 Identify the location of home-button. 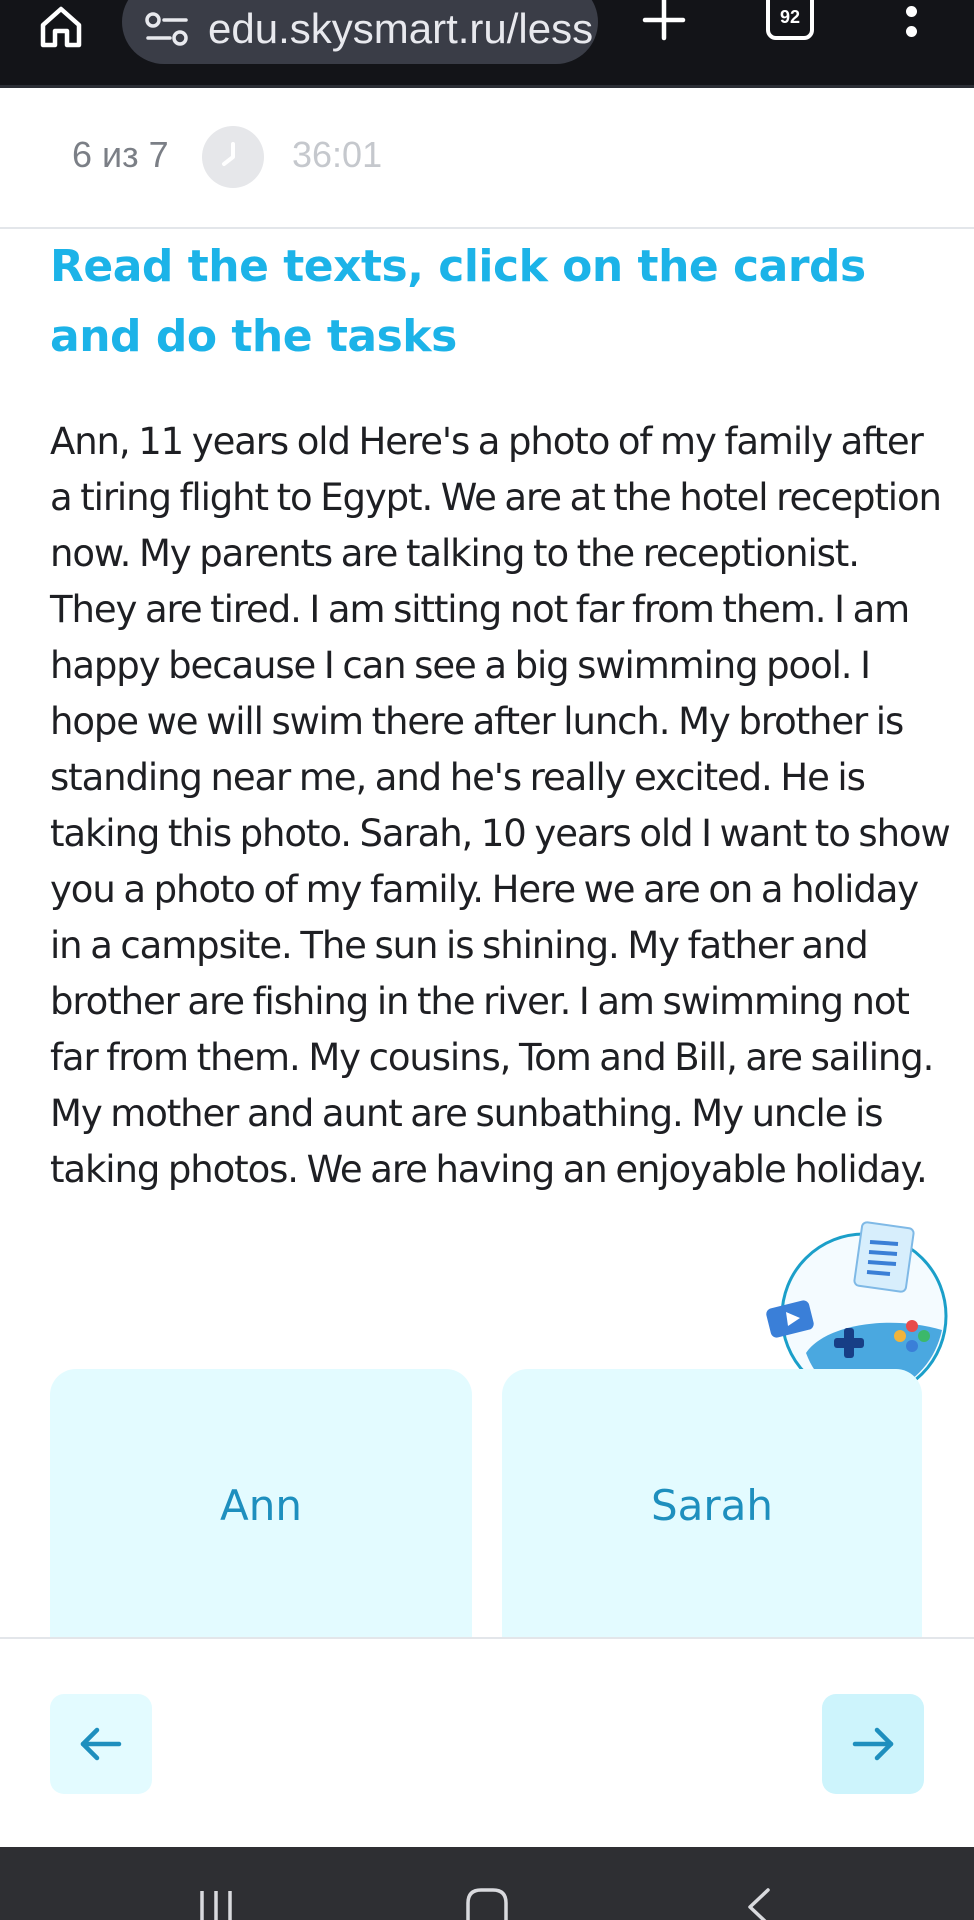
(61, 26).